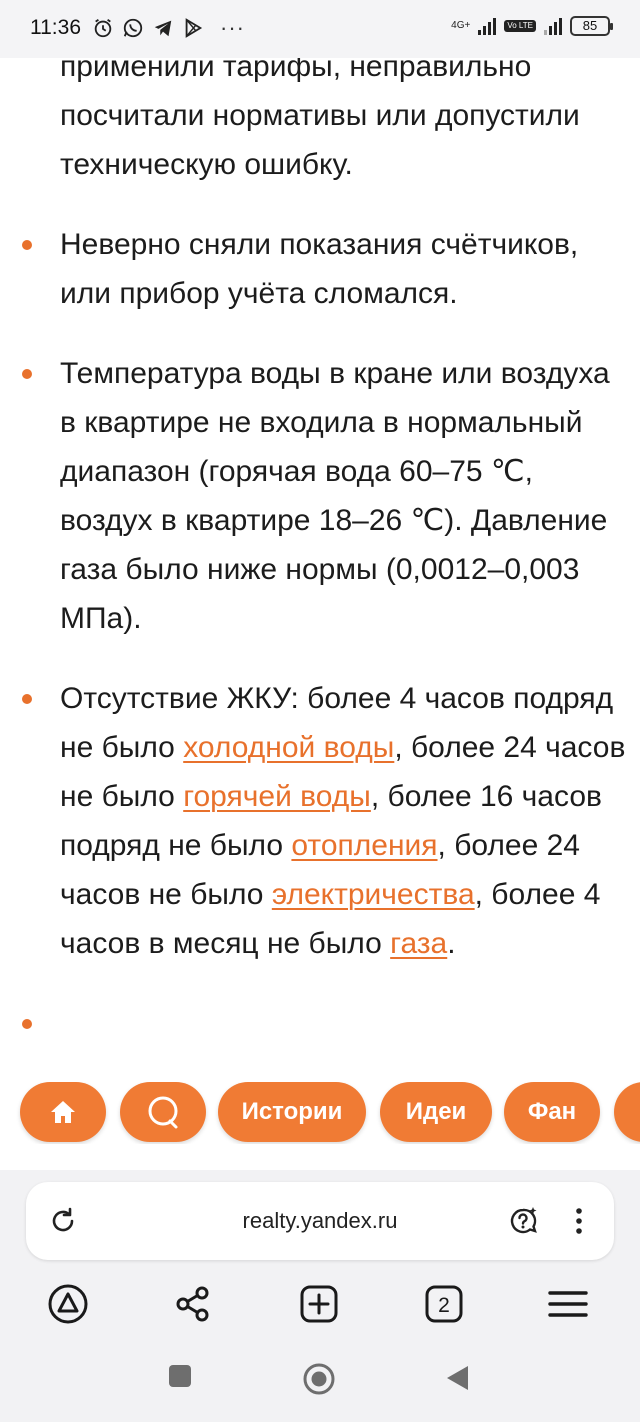  Describe the element at coordinates (579, 1221) in the screenshot. I see `more-menu-icon` at that location.